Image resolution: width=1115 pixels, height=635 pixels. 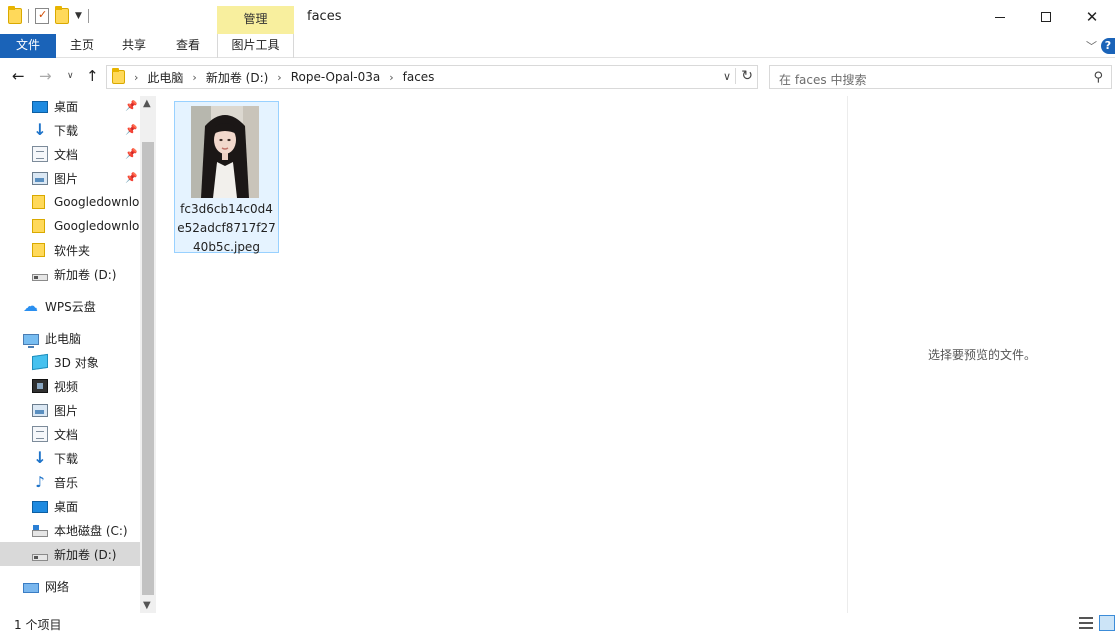 What do you see at coordinates (31, 587) in the screenshot?
I see `network-icon` at bounding box center [31, 587].